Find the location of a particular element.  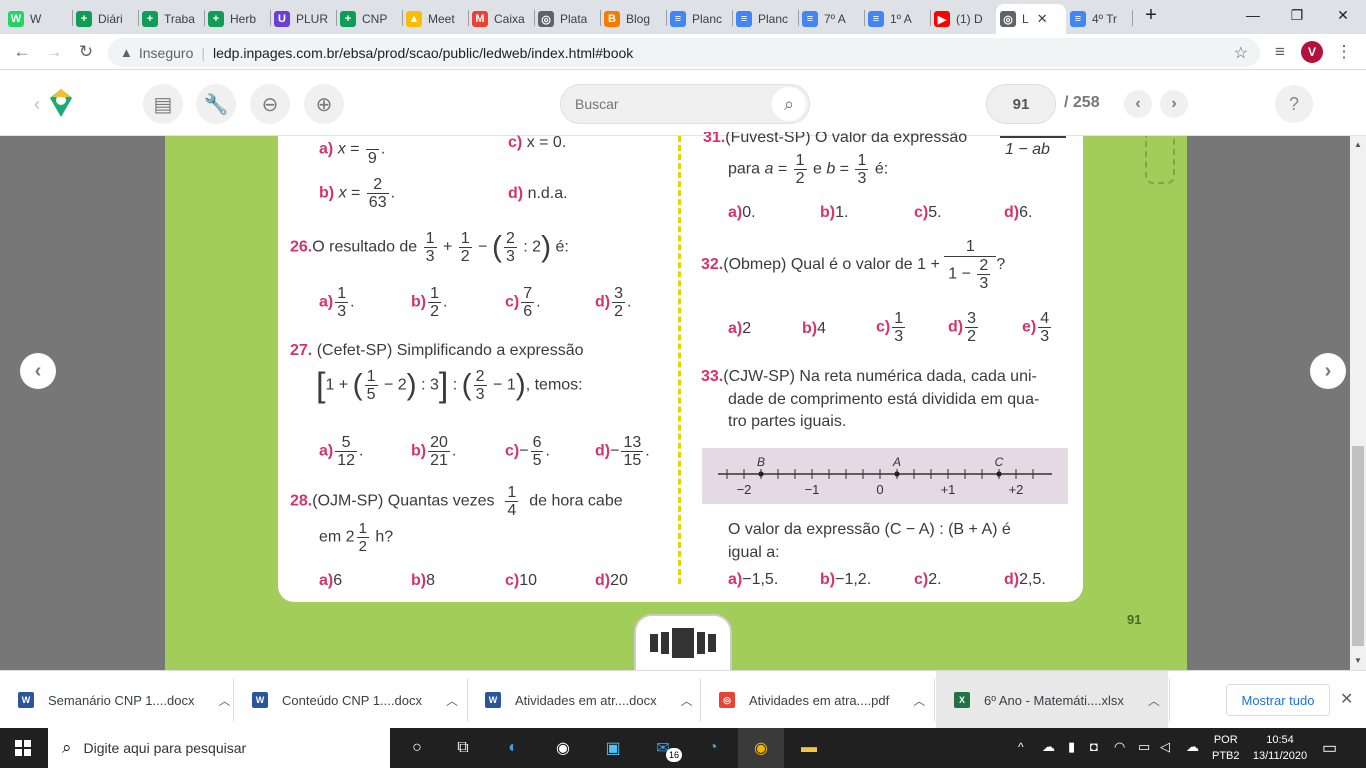

next-page-arrow-icon: › is located at coordinates (1328, 371).